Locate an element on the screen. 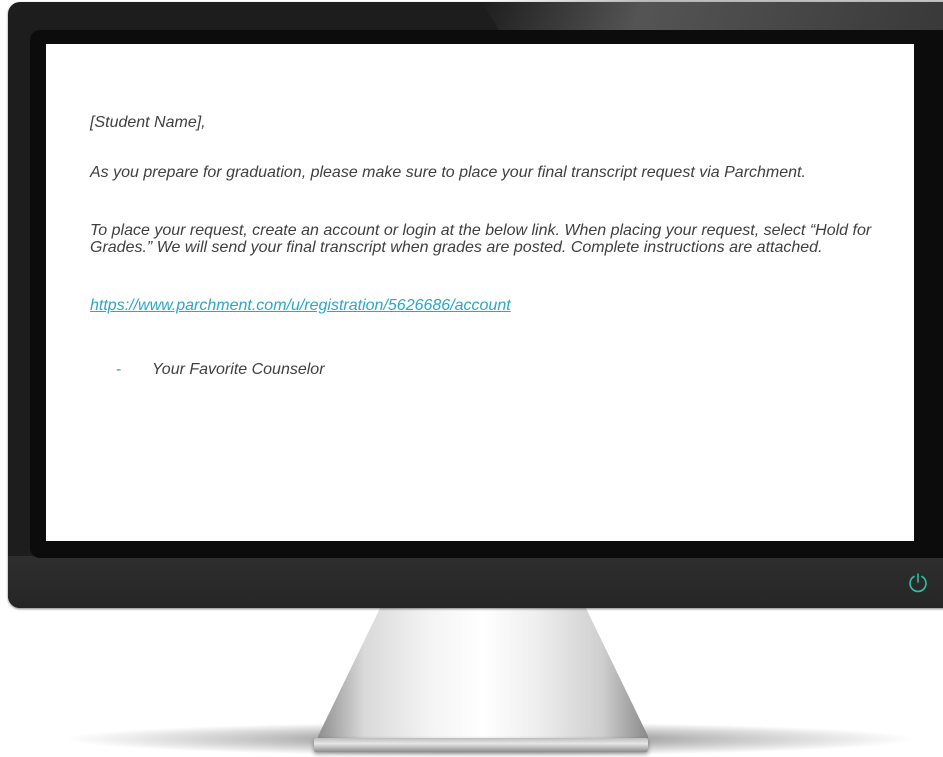 The height and width of the screenshot is (757, 943). email-signoff: - Your Favorite Counselor is located at coordinates (492, 369).